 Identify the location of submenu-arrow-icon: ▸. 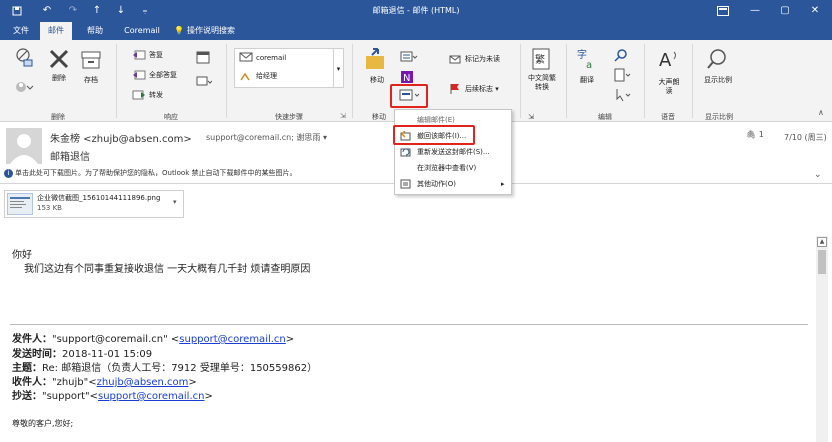
(503, 184).